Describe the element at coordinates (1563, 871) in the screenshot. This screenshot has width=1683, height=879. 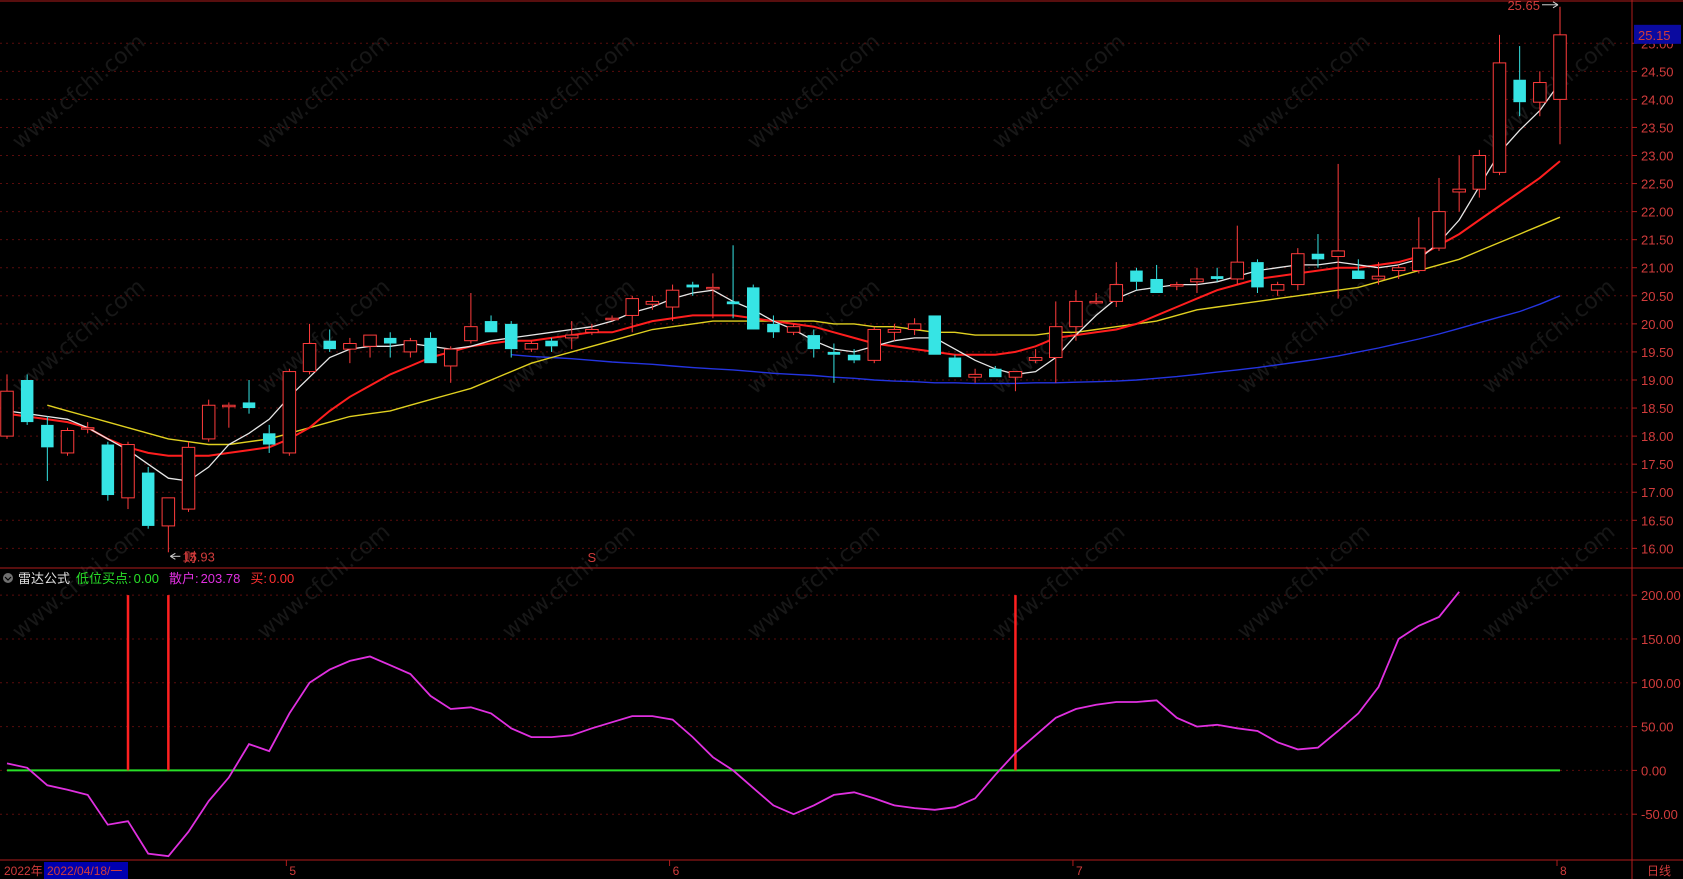
I see `month-label: 8` at that location.